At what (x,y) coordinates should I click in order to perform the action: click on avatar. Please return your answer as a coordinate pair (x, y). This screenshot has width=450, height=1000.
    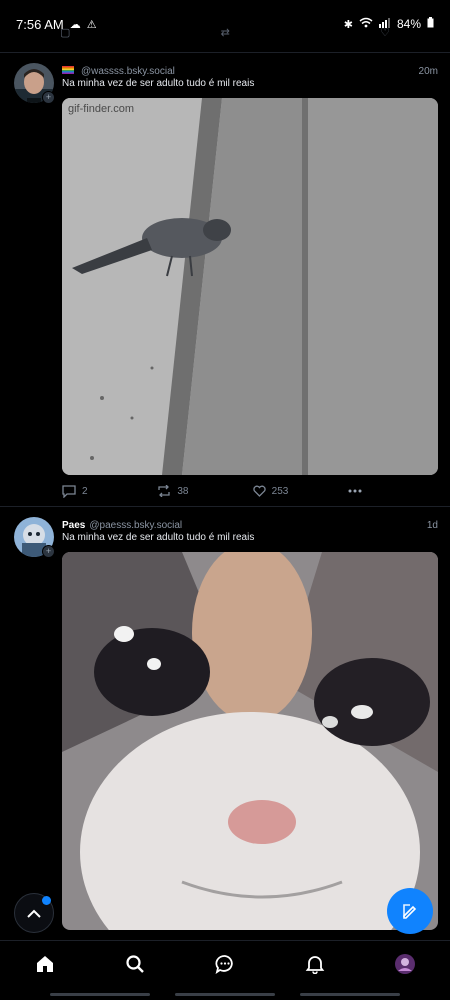
    Looking at the image, I should click on (405, 963).